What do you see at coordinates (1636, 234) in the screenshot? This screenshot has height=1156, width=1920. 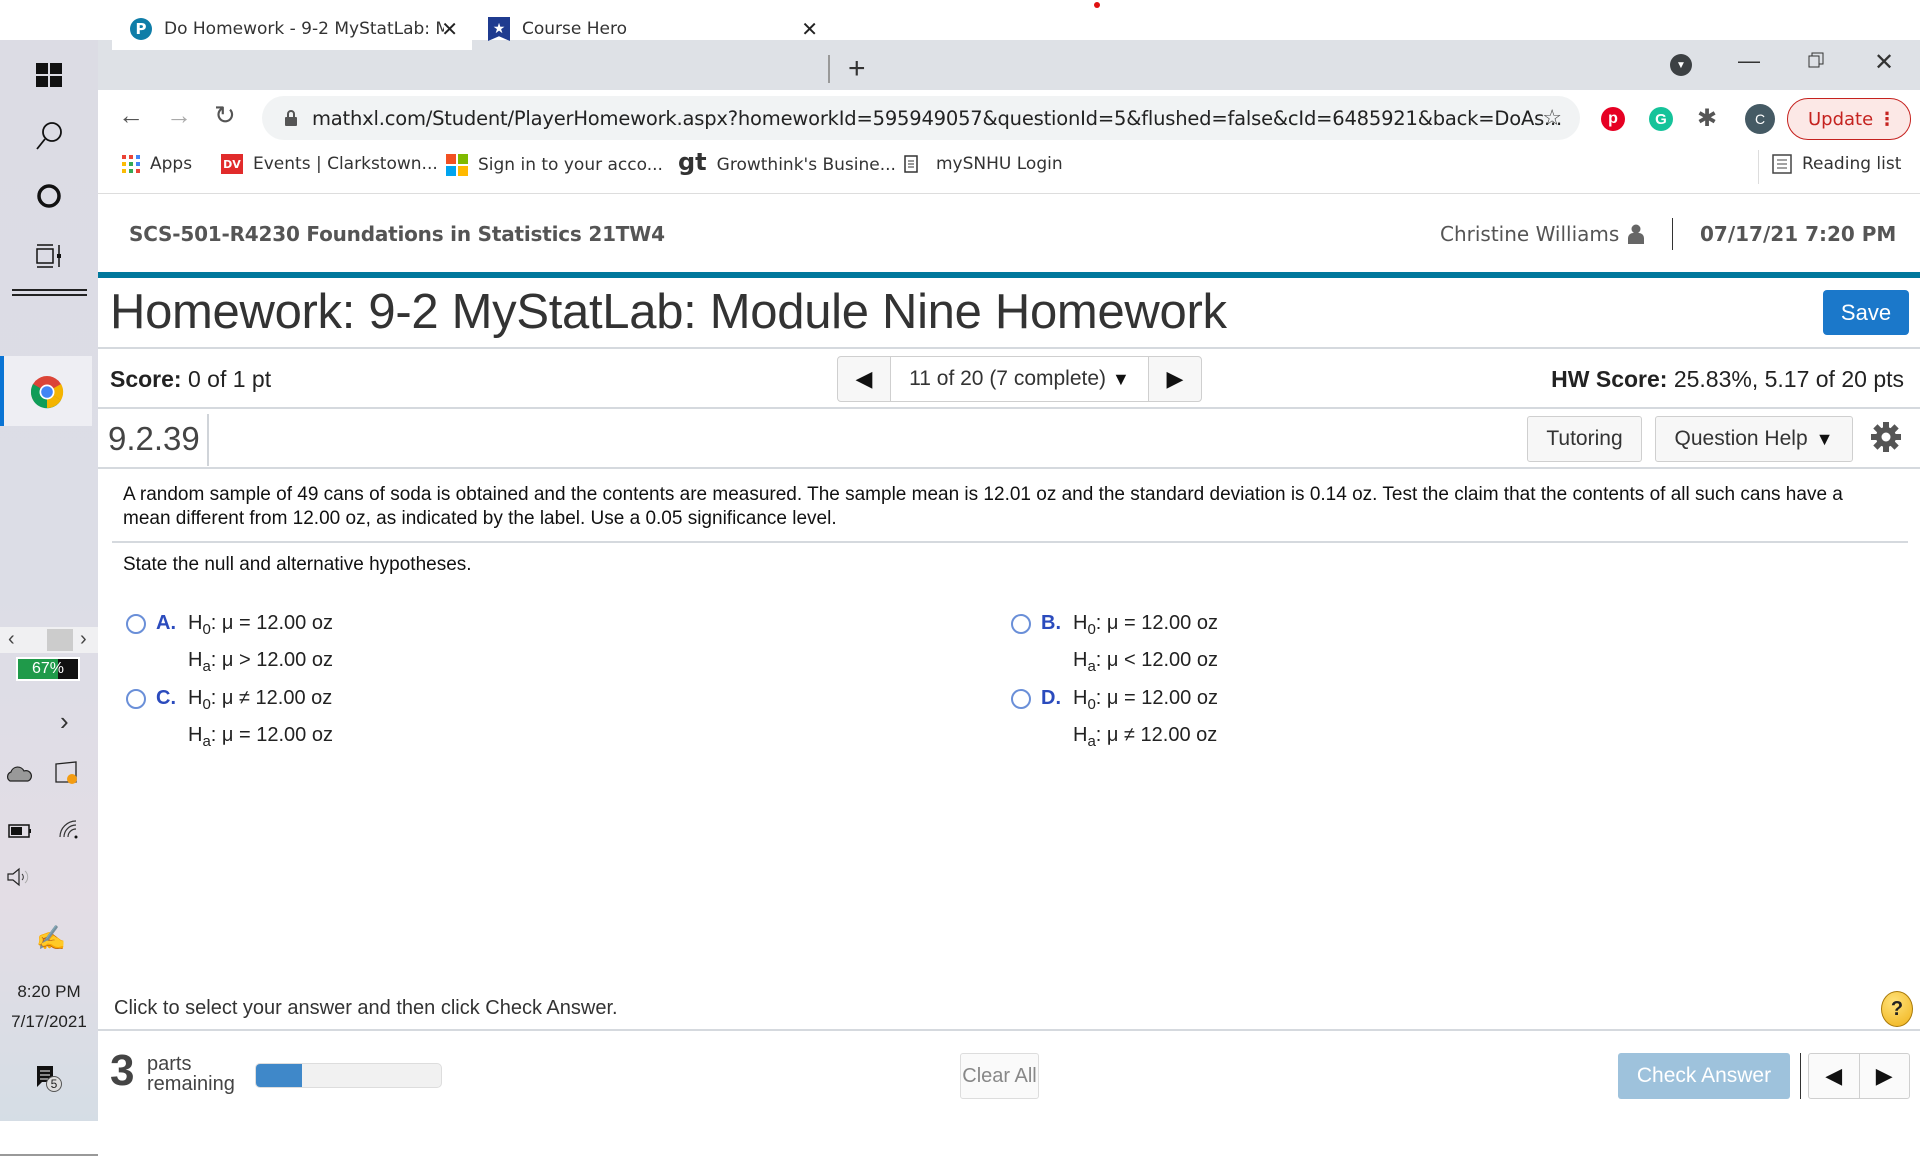 I see `user-icon` at bounding box center [1636, 234].